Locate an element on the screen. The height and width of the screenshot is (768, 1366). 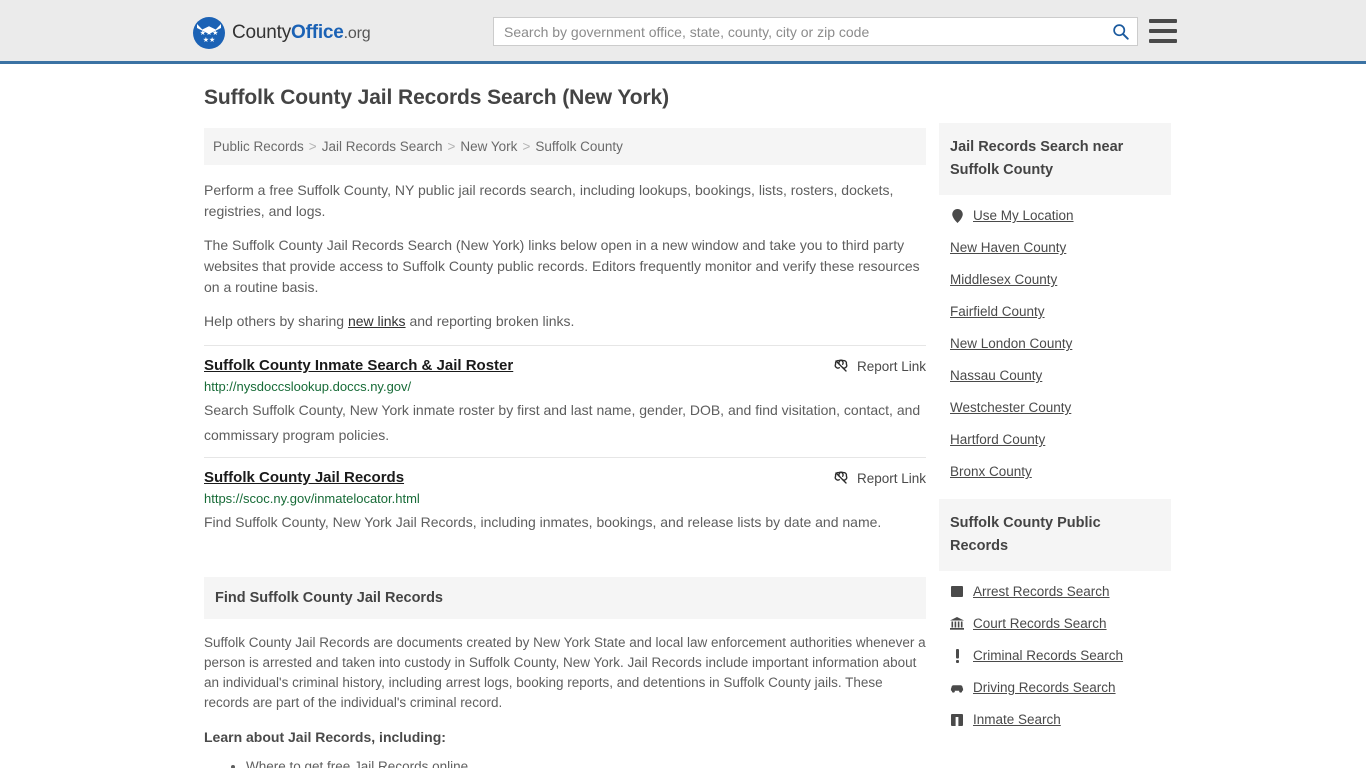
sidebar-link-label: Court Records Search is located at coordinates (1040, 623).